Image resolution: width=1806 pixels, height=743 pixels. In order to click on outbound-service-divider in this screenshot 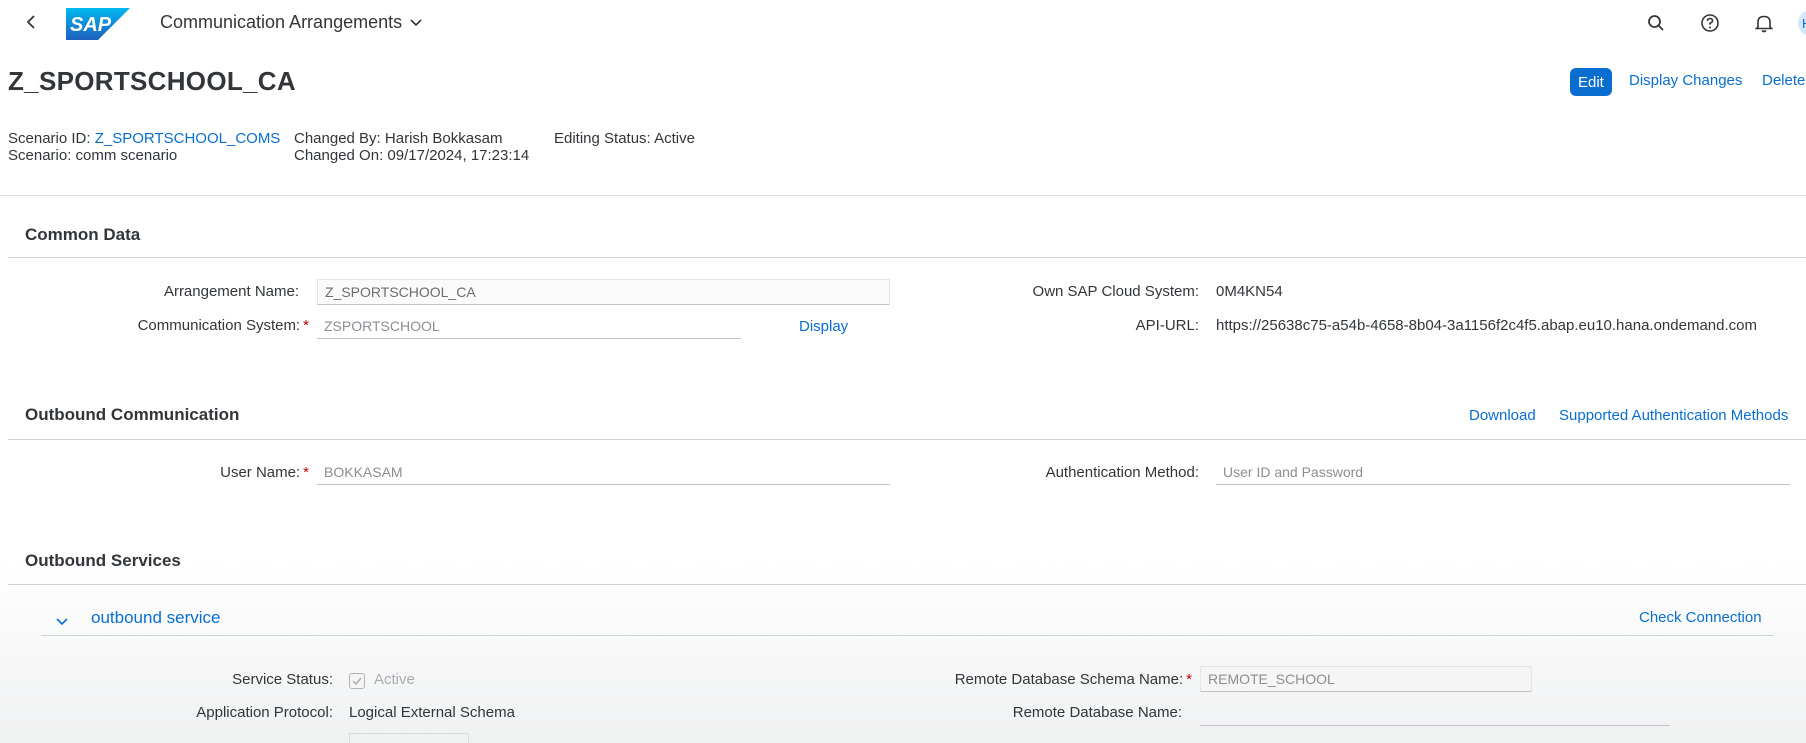, I will do `click(907, 635)`.